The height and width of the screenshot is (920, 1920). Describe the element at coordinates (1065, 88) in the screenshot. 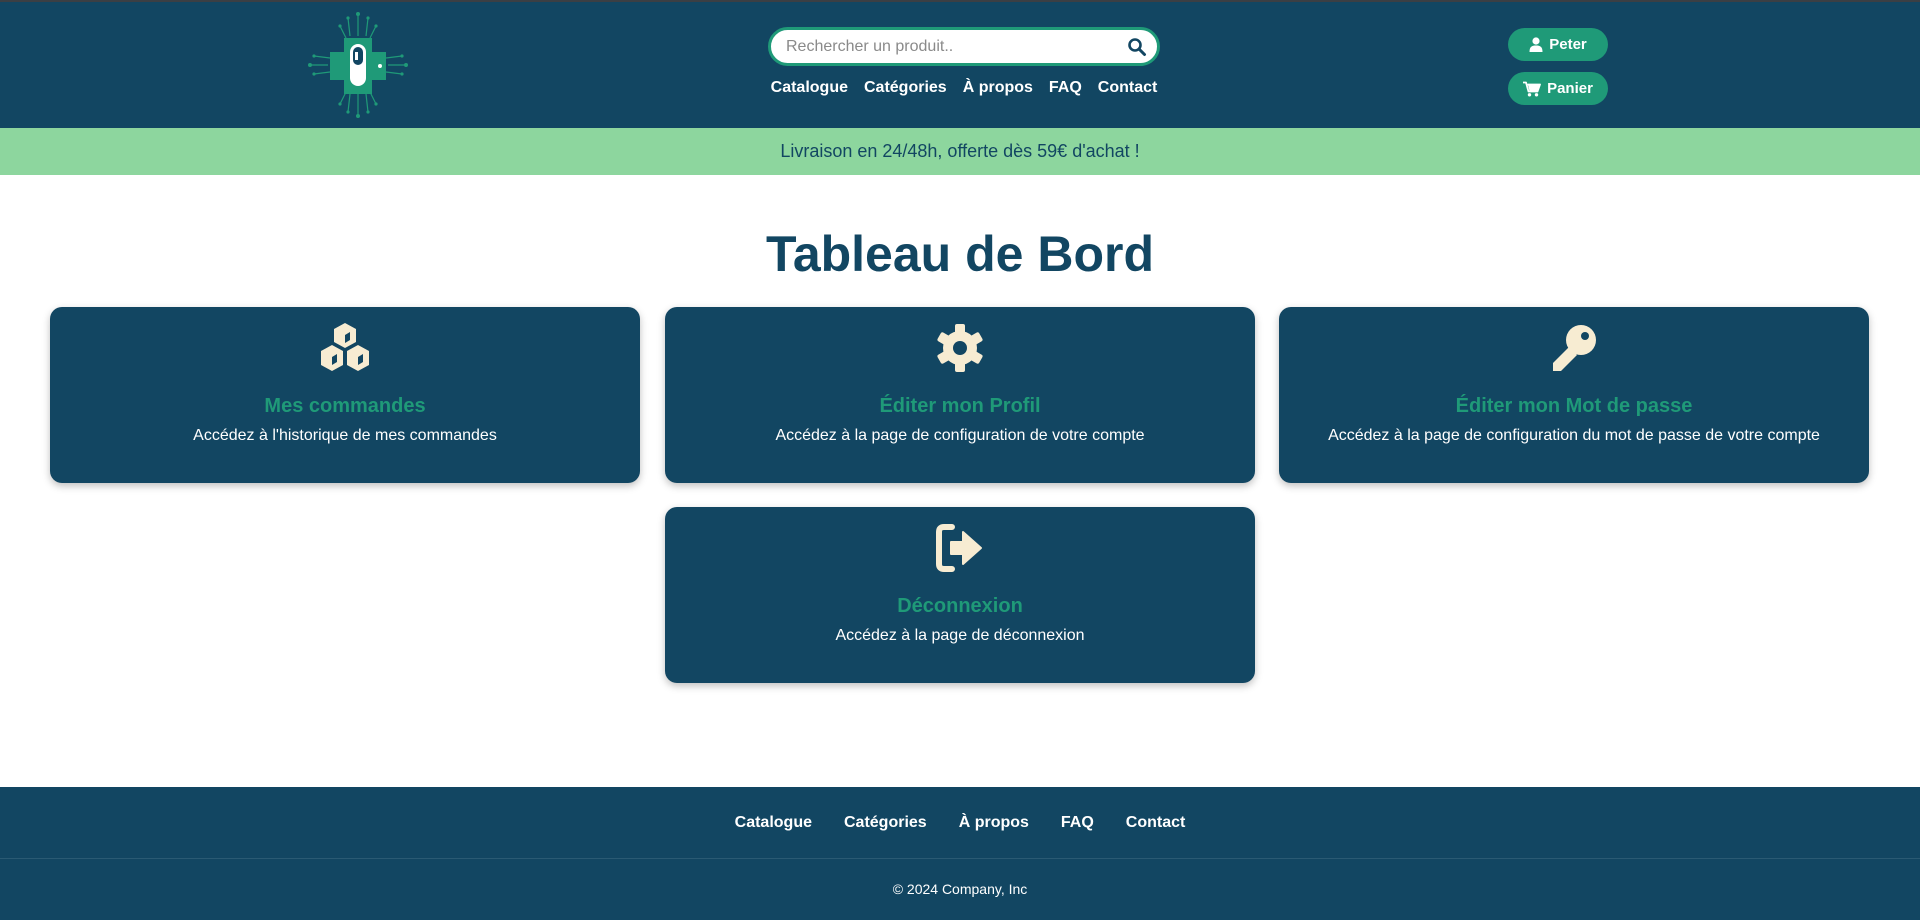

I see `nav-link-faq: FAQ` at that location.